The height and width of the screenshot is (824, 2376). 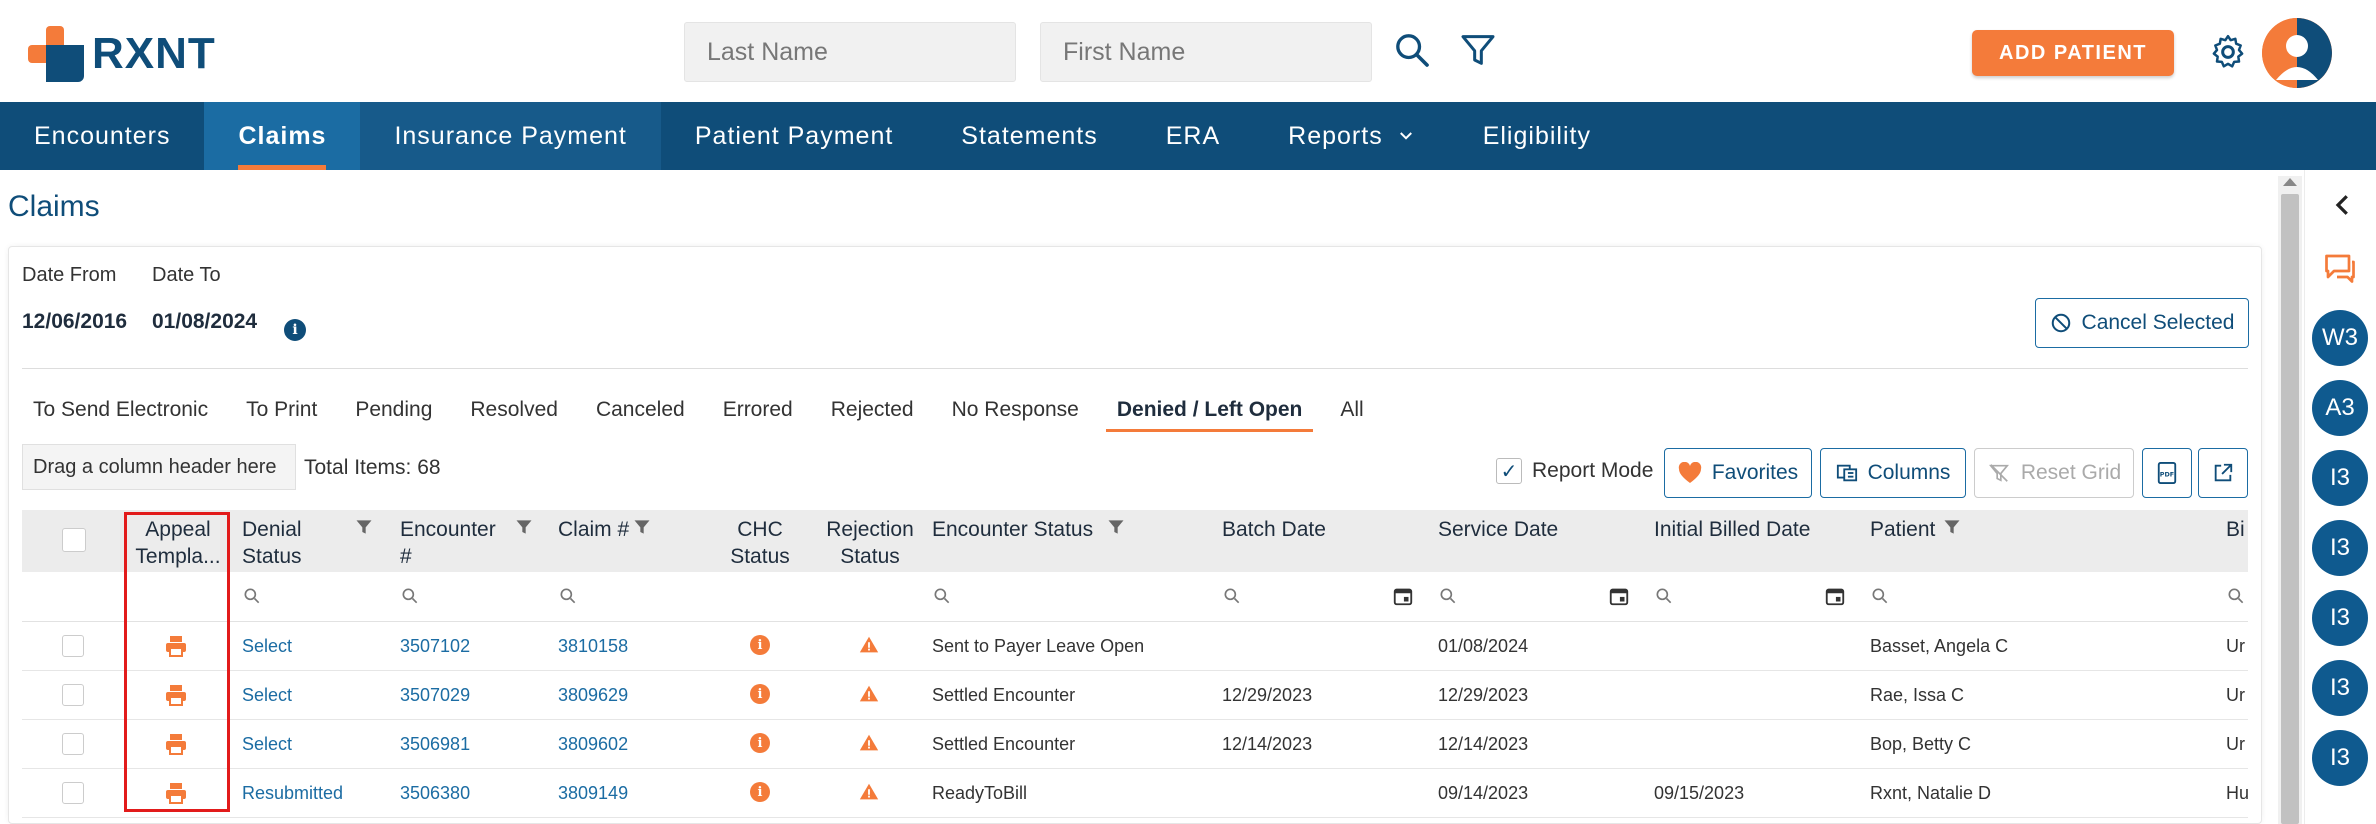 What do you see at coordinates (1297, 541) in the screenshot?
I see `col-batch-date: Batch Date` at bounding box center [1297, 541].